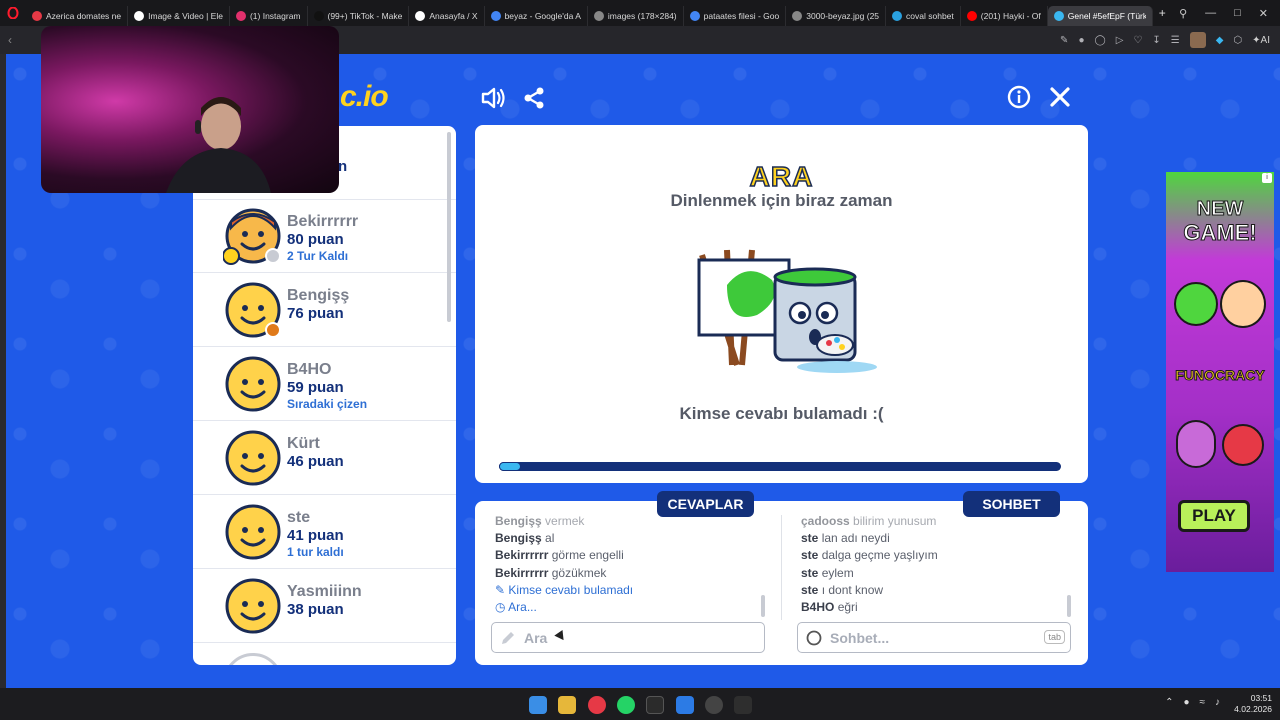  What do you see at coordinates (179, 16) in the screenshot?
I see `browser-tab: Image & Video | Ele` at bounding box center [179, 16].